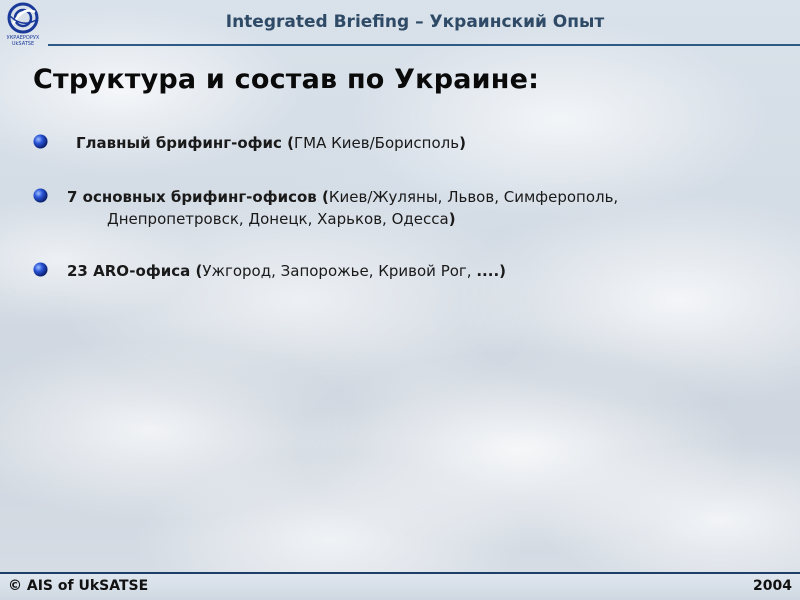  Describe the element at coordinates (339, 271) in the screenshot. I see `bullet-detail: Ужгород, Запорожье, Кривой Рог,` at that location.